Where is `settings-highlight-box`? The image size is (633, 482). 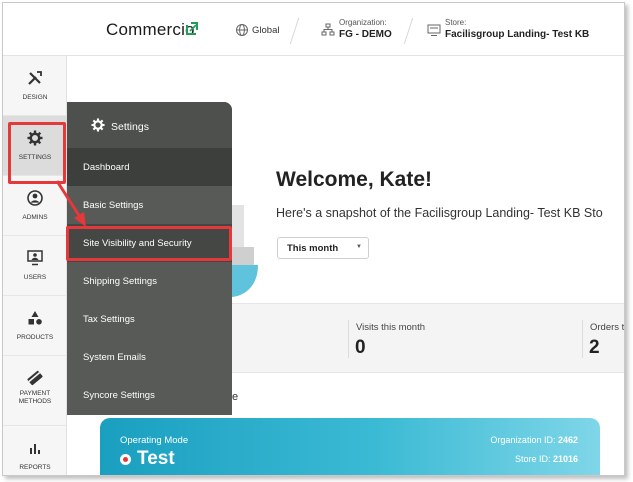
settings-highlight-box is located at coordinates (37, 153).